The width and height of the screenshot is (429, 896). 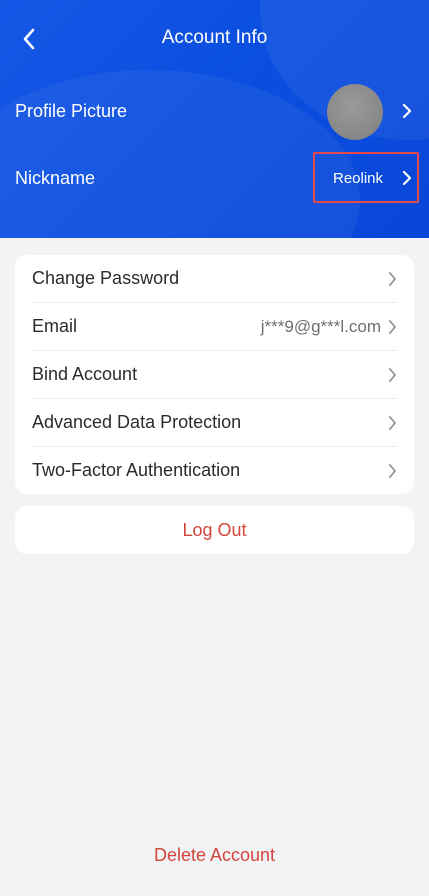 What do you see at coordinates (106, 278) in the screenshot?
I see `row-label: Change Password` at bounding box center [106, 278].